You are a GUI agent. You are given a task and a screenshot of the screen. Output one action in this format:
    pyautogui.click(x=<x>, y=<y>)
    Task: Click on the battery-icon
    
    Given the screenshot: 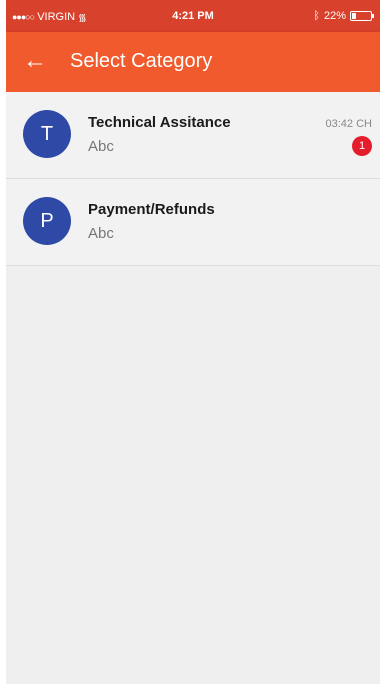 What is the action you would take?
    pyautogui.click(x=362, y=16)
    